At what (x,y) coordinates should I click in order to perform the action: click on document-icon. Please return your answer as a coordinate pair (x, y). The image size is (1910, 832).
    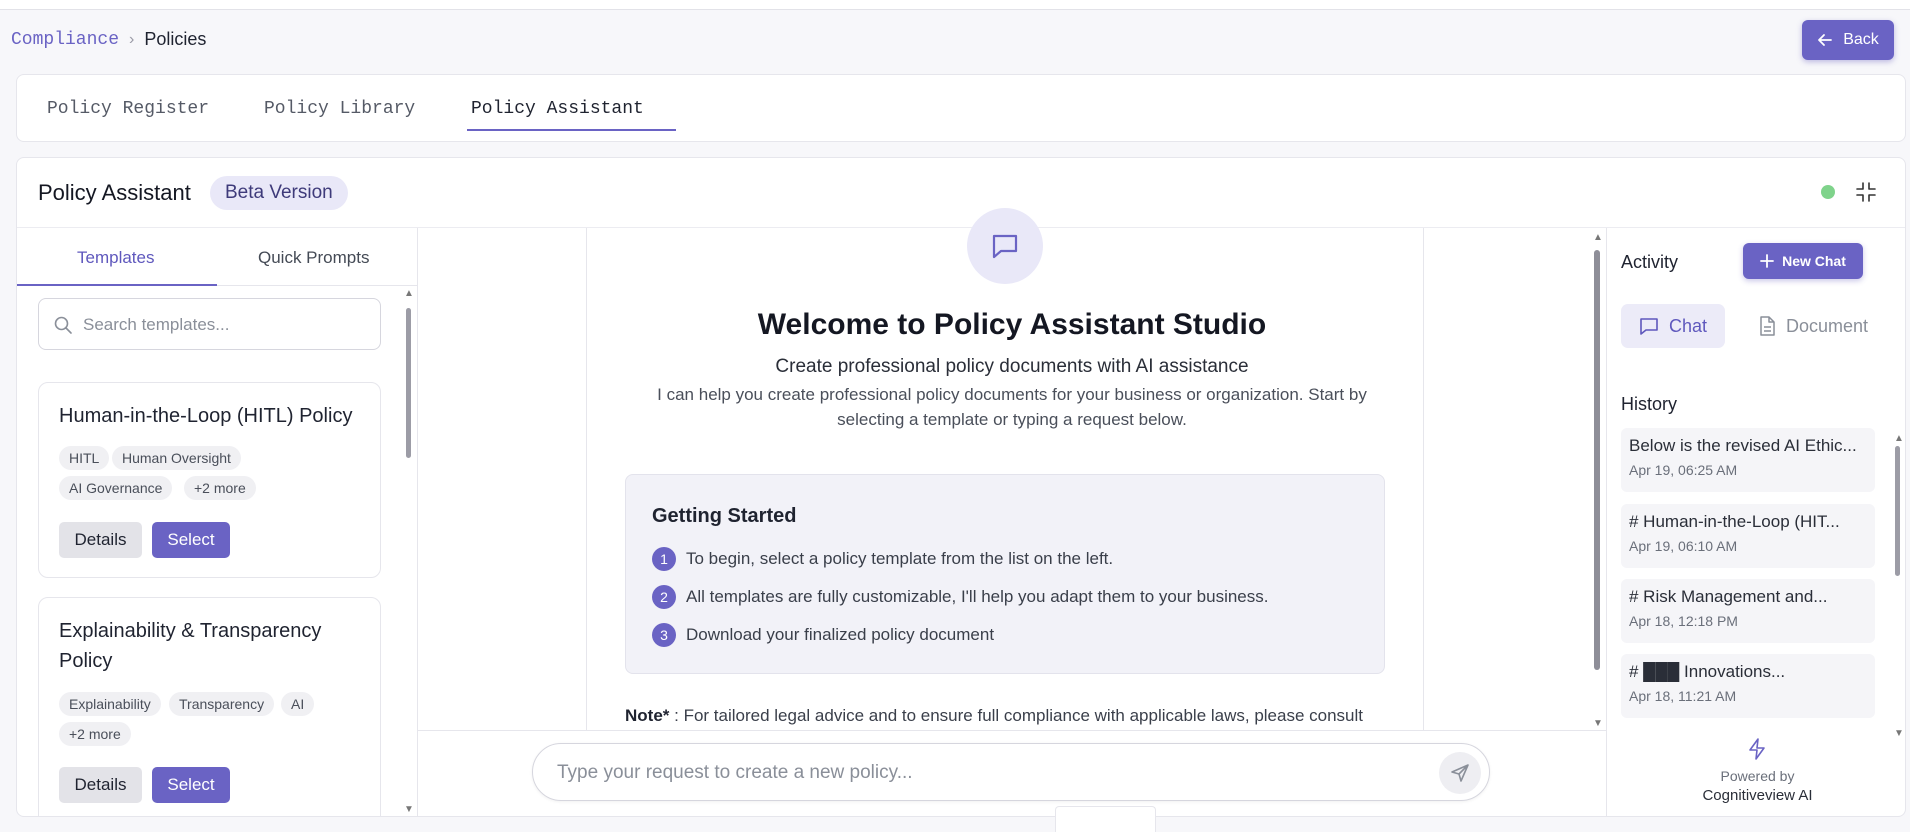
    Looking at the image, I should click on (1767, 326).